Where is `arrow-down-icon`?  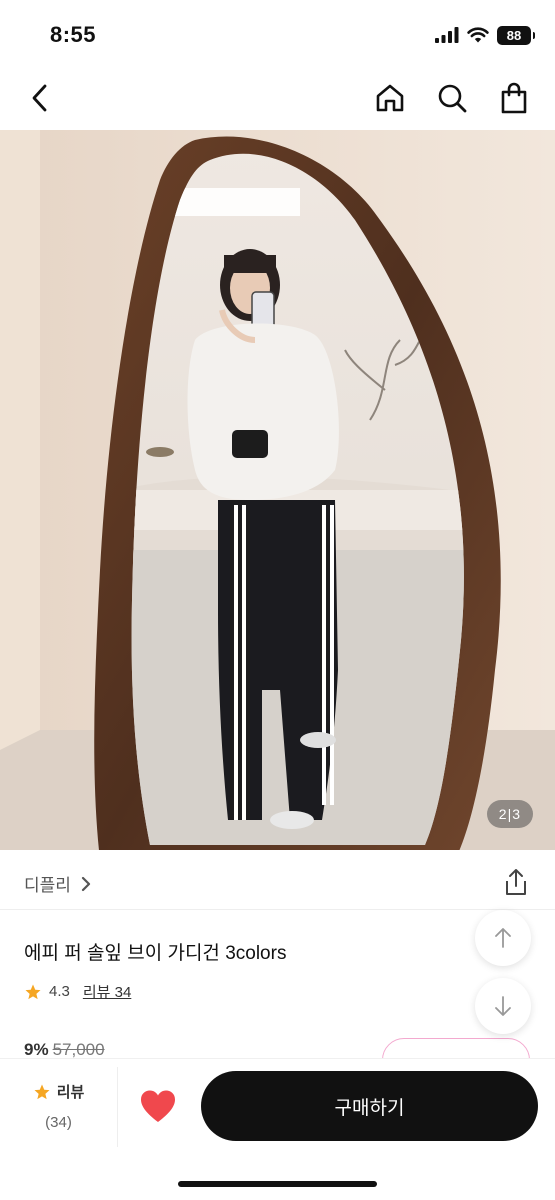 arrow-down-icon is located at coordinates (503, 1006).